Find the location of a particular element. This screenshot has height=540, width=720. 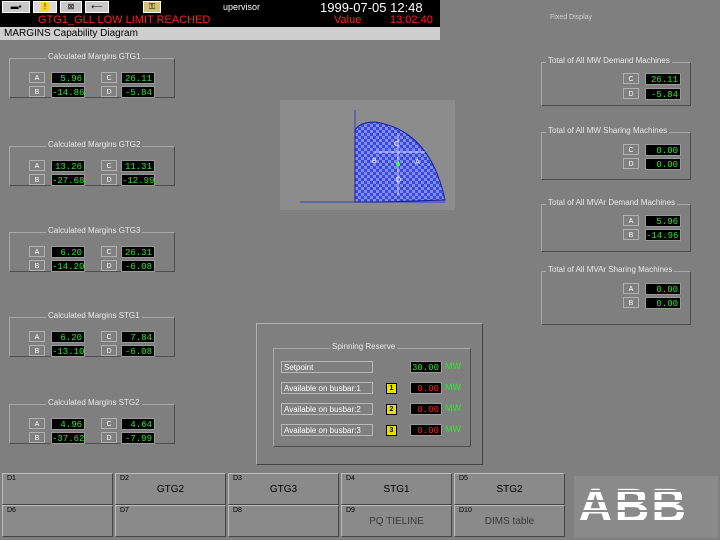

margins-panel-title: Calculated Margins STG1 is located at coordinates (94, 315).